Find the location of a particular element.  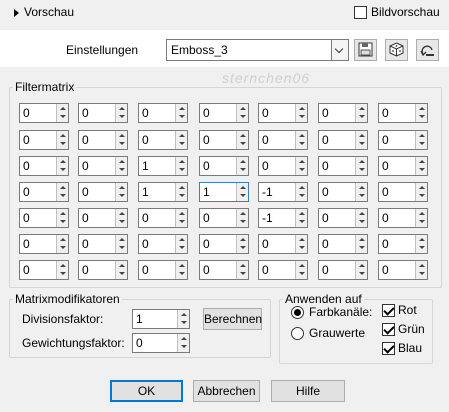

matrix-cell-r0-c4: 0 is located at coordinates (283, 113).